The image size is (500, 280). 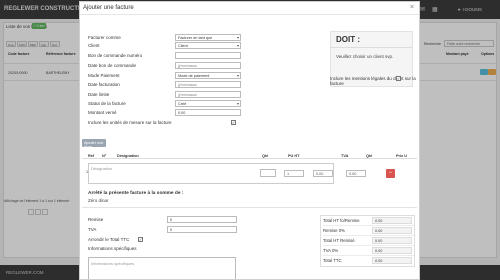 I want to click on total-ht-discounted-value: 0.00, so click(x=392, y=240).